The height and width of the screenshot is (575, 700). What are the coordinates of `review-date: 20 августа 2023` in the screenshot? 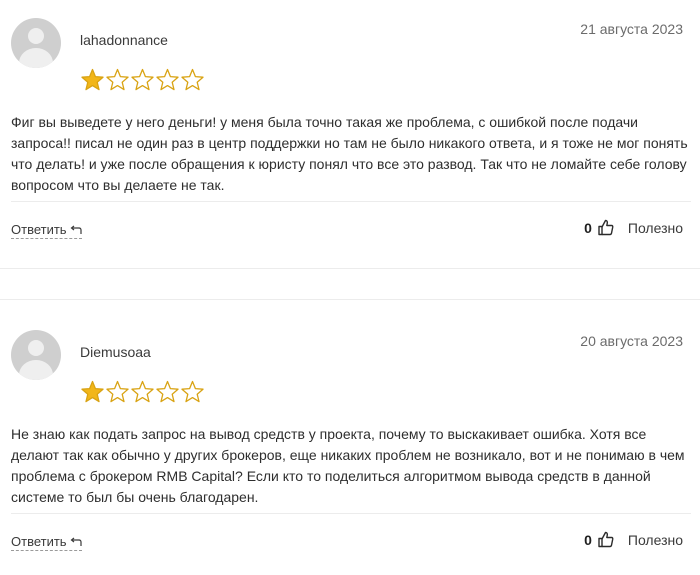 It's located at (631, 341).